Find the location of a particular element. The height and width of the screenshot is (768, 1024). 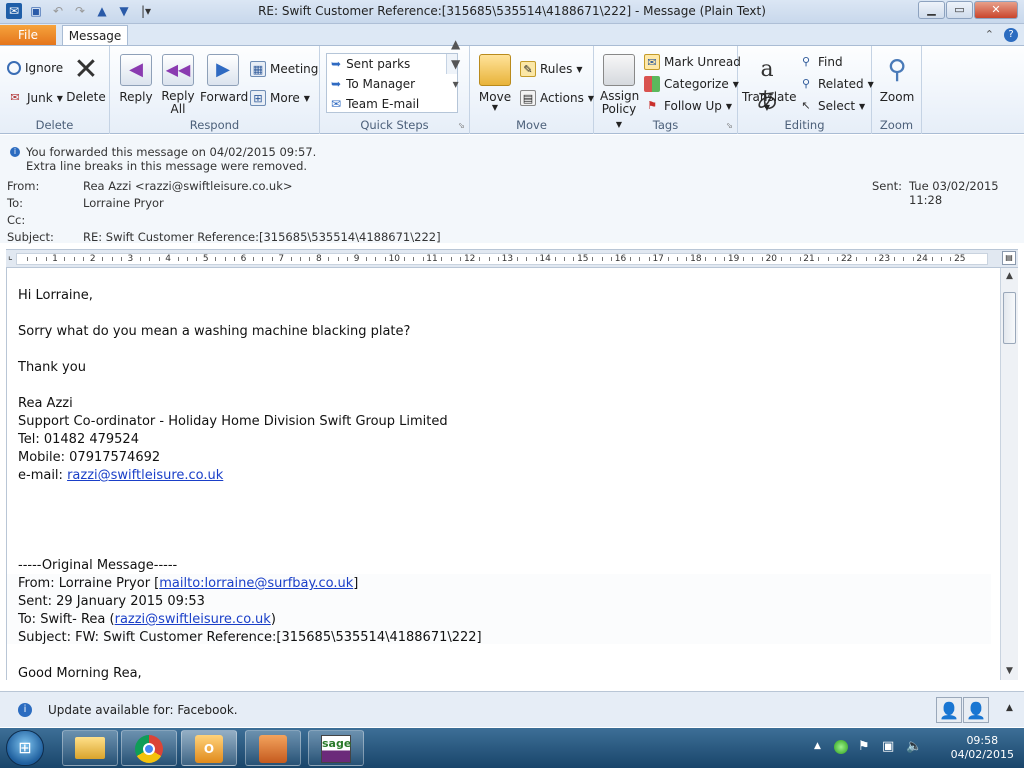

reply-all-button: ◀◀ Reply All is located at coordinates (178, 85).